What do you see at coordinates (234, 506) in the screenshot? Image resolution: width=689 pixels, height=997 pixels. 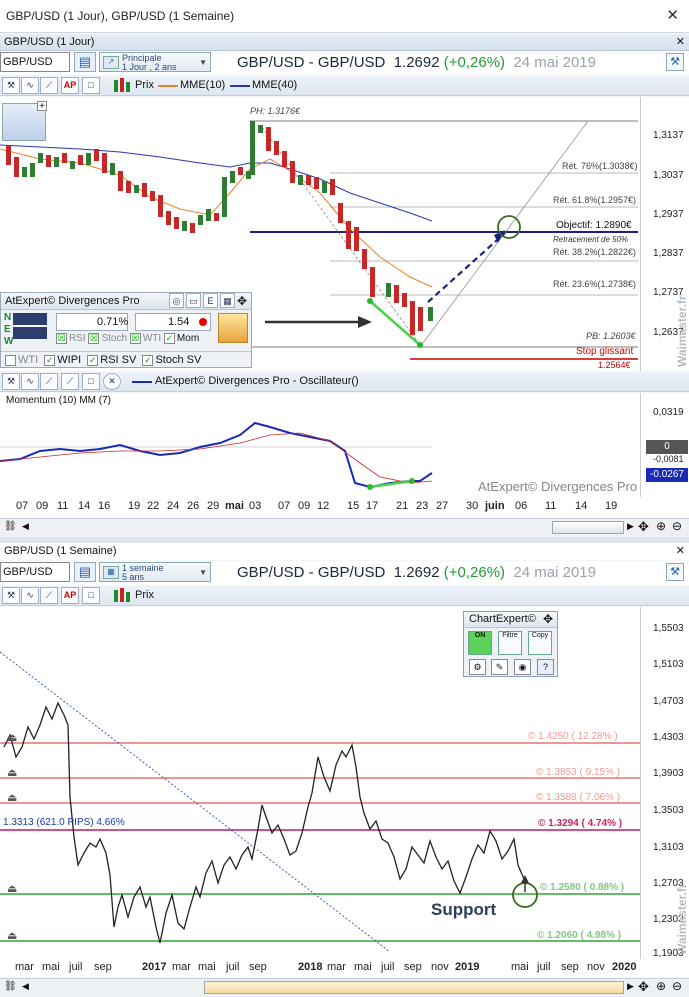 I see `x-tick: mai` at bounding box center [234, 506].